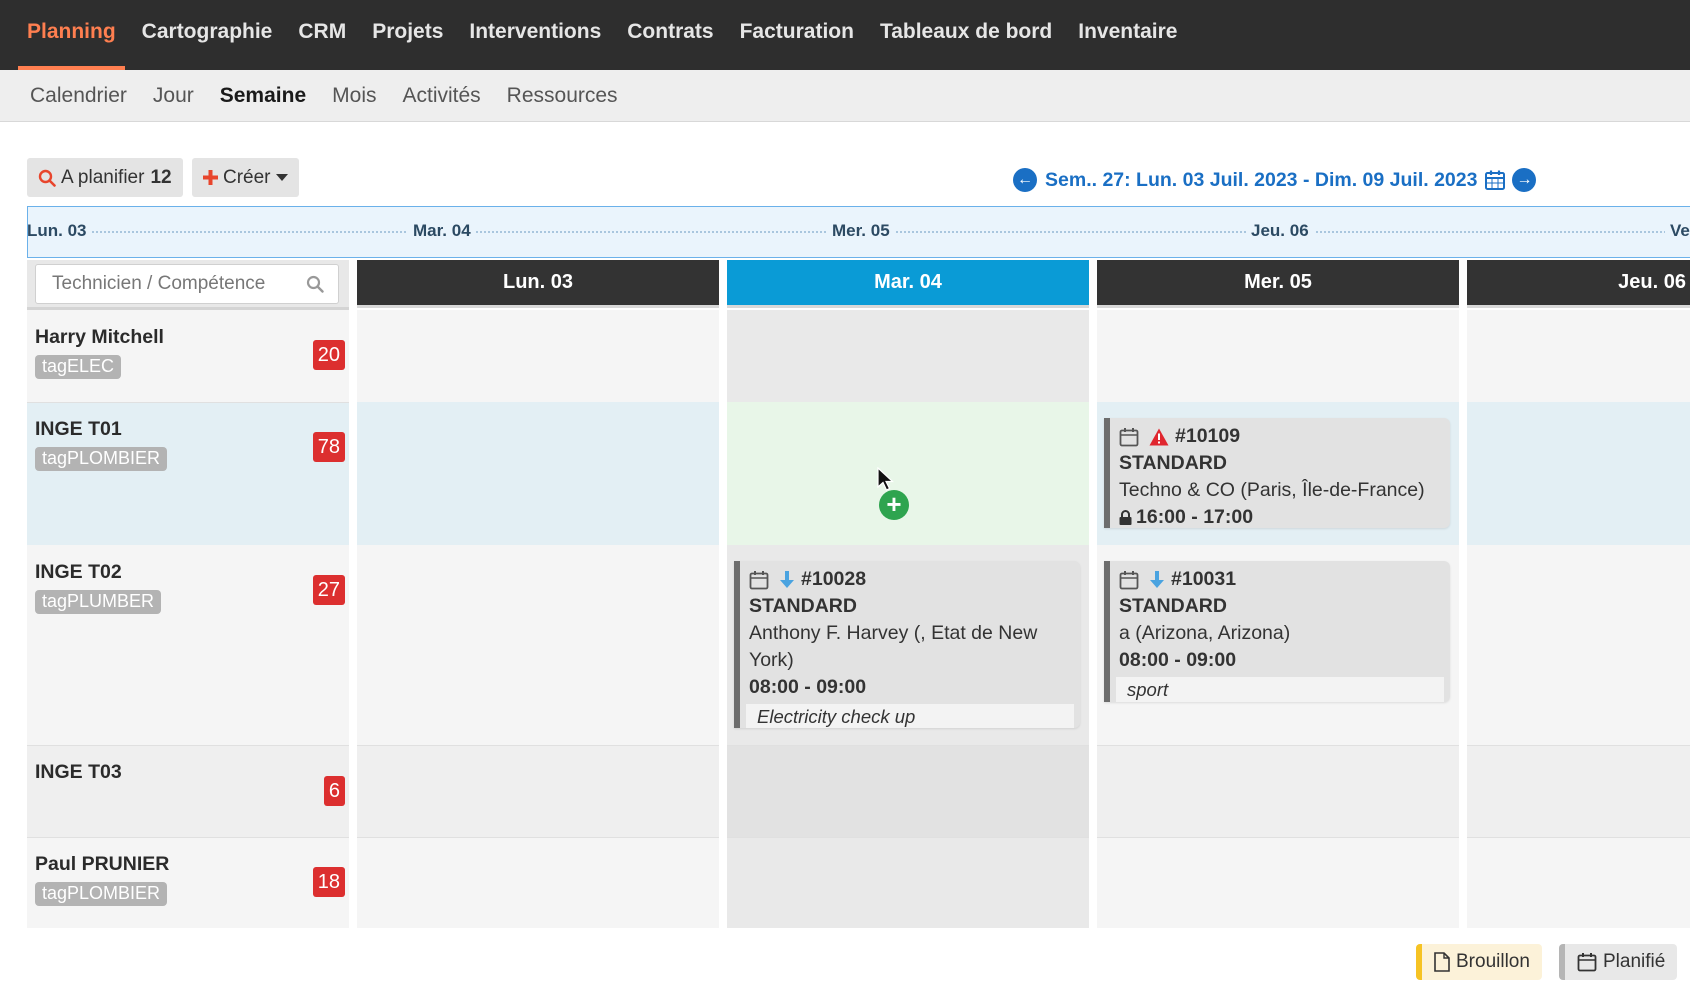  What do you see at coordinates (263, 96) in the screenshot?
I see `subnav-semaine: Semaine` at bounding box center [263, 96].